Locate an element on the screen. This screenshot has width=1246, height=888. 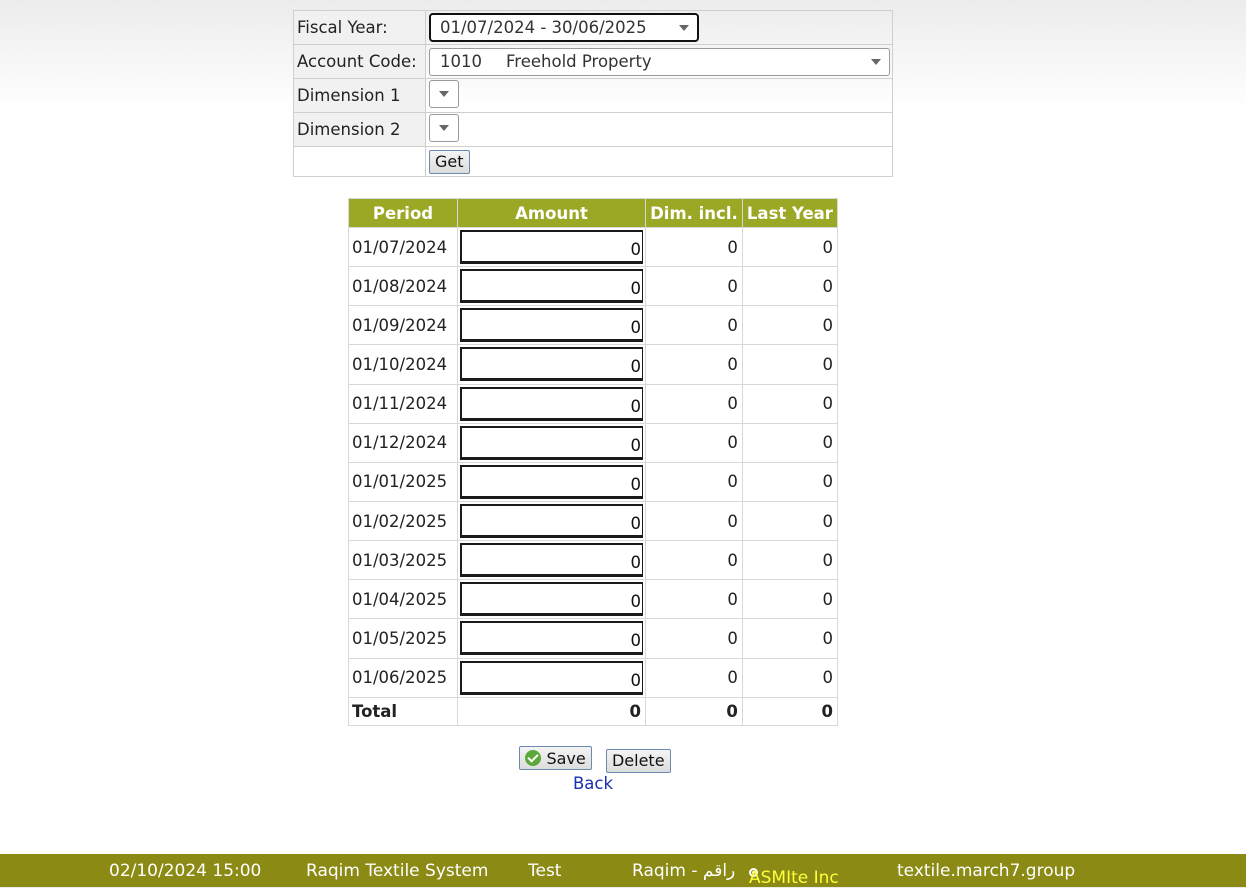
dimension1-label: Dimension 1 is located at coordinates (359, 95).